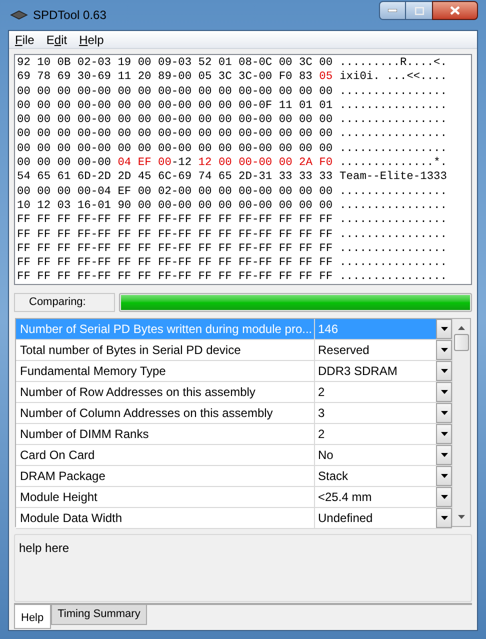 The width and height of the screenshot is (486, 639). Describe the element at coordinates (345, 497) in the screenshot. I see `property-value: <25.4 mm` at that location.